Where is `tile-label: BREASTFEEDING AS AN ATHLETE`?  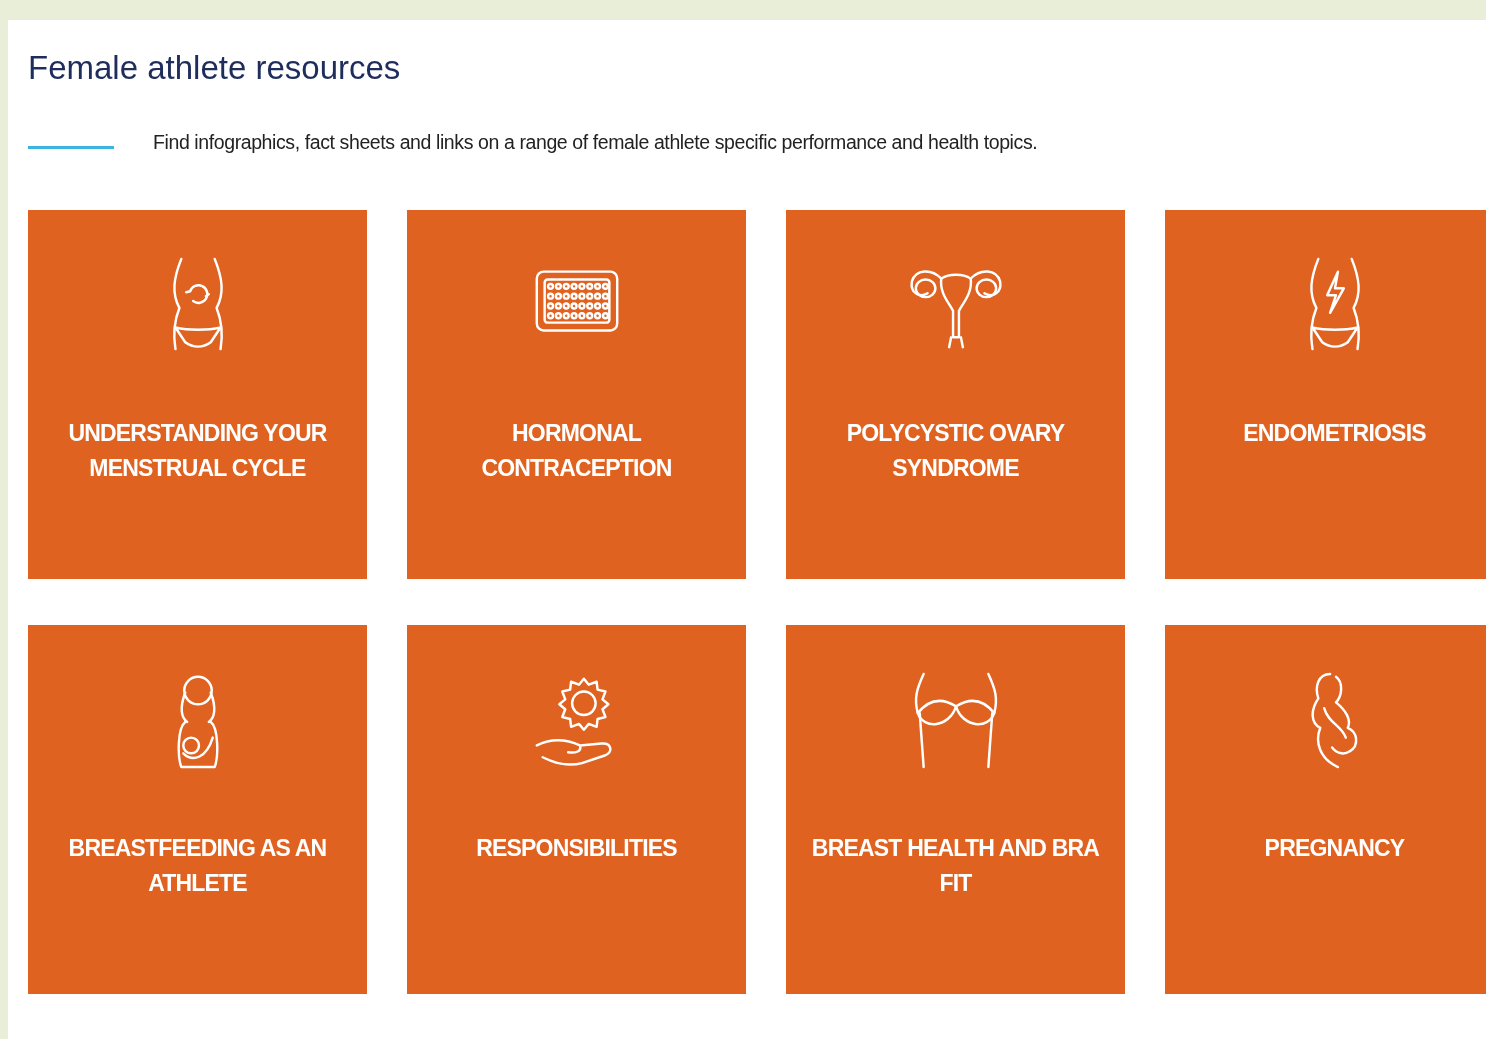 tile-label: BREASTFEEDING AS AN ATHLETE is located at coordinates (197, 866).